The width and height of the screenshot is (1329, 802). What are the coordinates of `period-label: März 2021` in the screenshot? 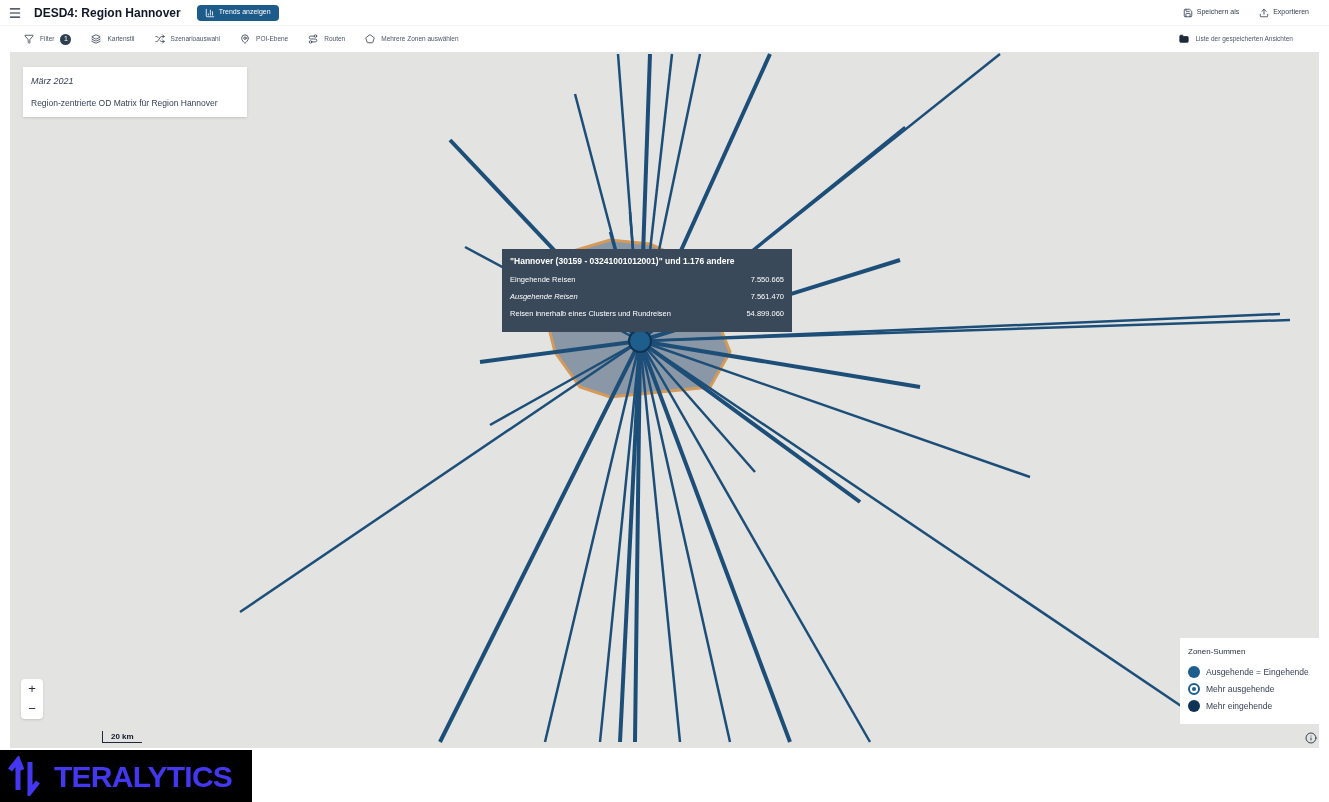 It's located at (53, 81).